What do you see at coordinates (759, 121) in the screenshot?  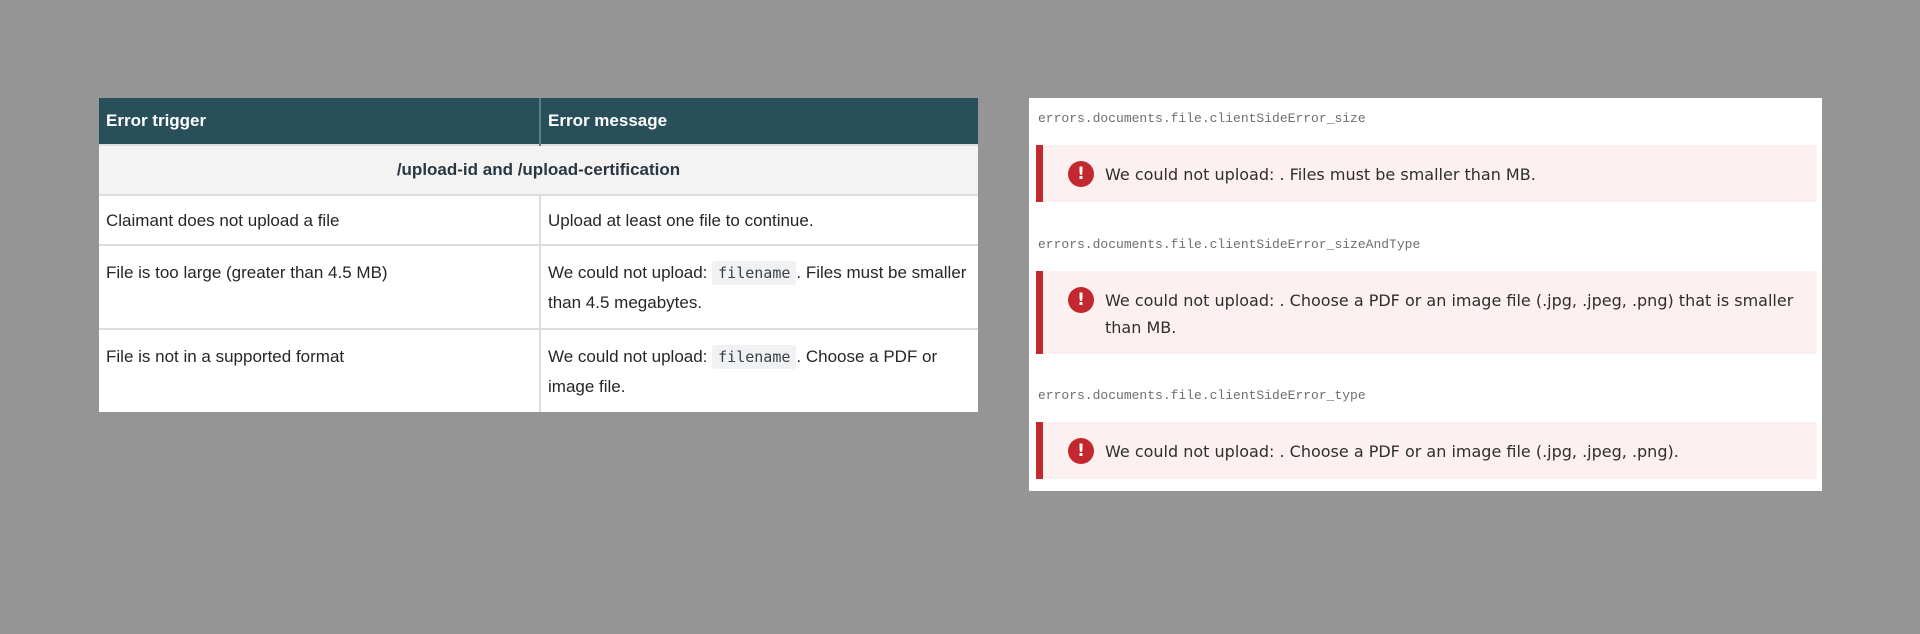 I see `column-header-error-message: Error message` at bounding box center [759, 121].